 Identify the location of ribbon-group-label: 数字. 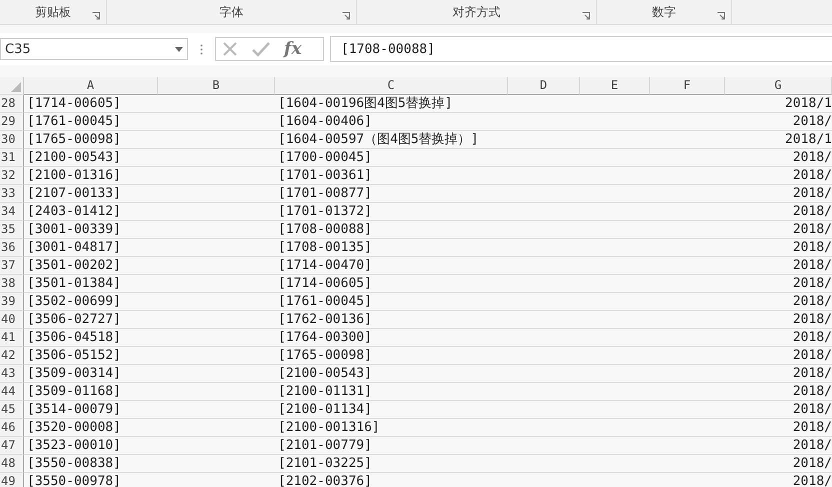
(664, 12).